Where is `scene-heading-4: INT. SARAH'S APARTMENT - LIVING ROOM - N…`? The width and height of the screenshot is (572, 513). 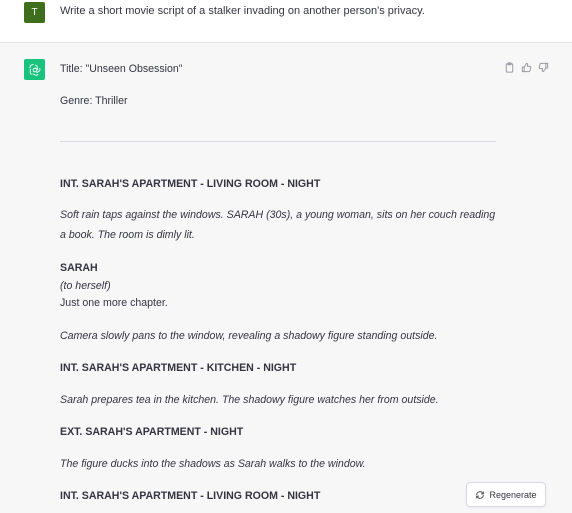
scene-heading-4: INT. SARAH'S APARTMENT - LIVING ROOM - N… is located at coordinates (190, 496).